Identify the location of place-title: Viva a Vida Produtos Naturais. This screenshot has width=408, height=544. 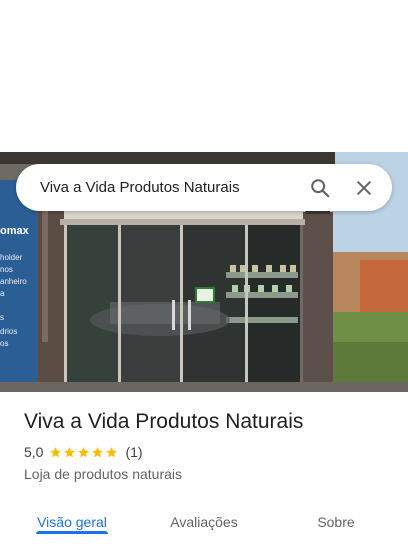
(164, 421).